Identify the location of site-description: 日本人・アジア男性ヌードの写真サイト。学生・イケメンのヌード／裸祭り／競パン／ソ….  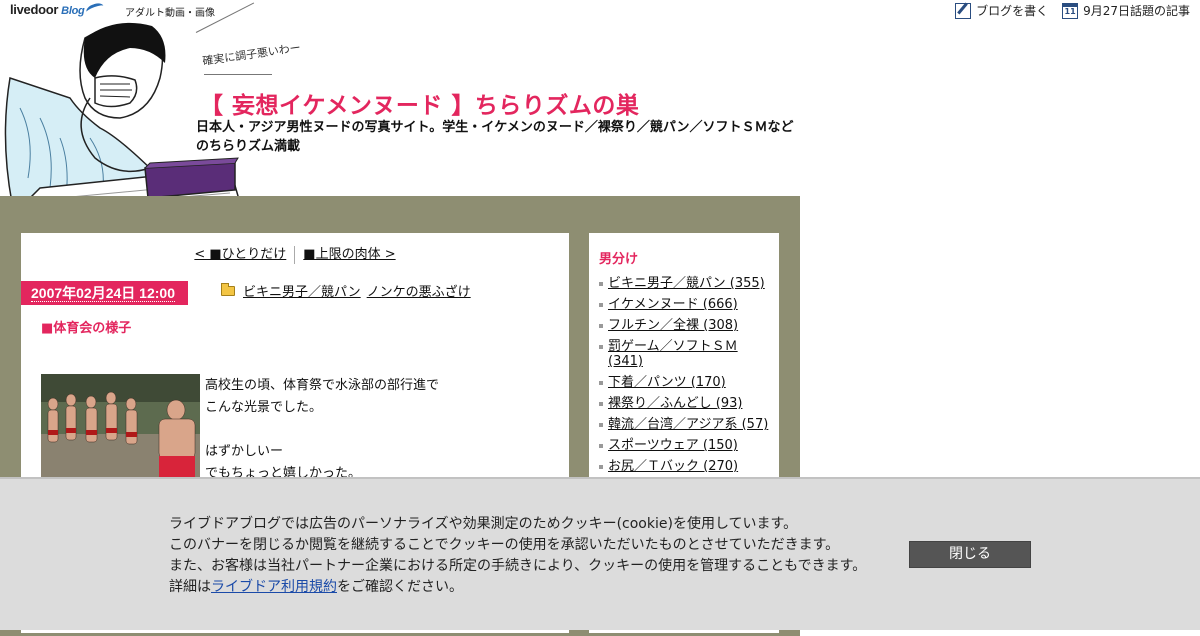
(495, 137).